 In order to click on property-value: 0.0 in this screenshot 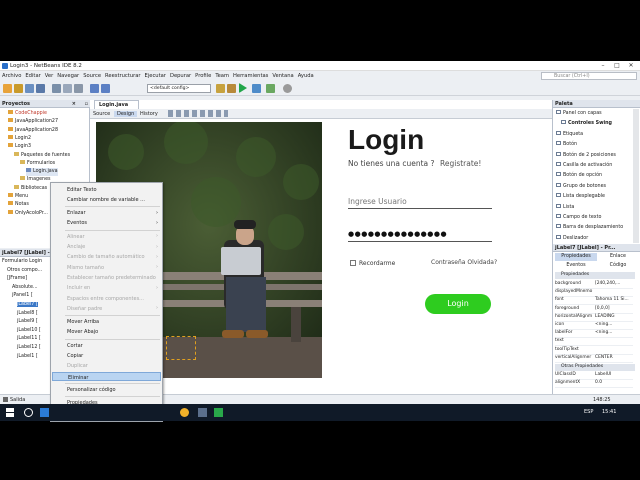, I will do `click(598, 382)`.